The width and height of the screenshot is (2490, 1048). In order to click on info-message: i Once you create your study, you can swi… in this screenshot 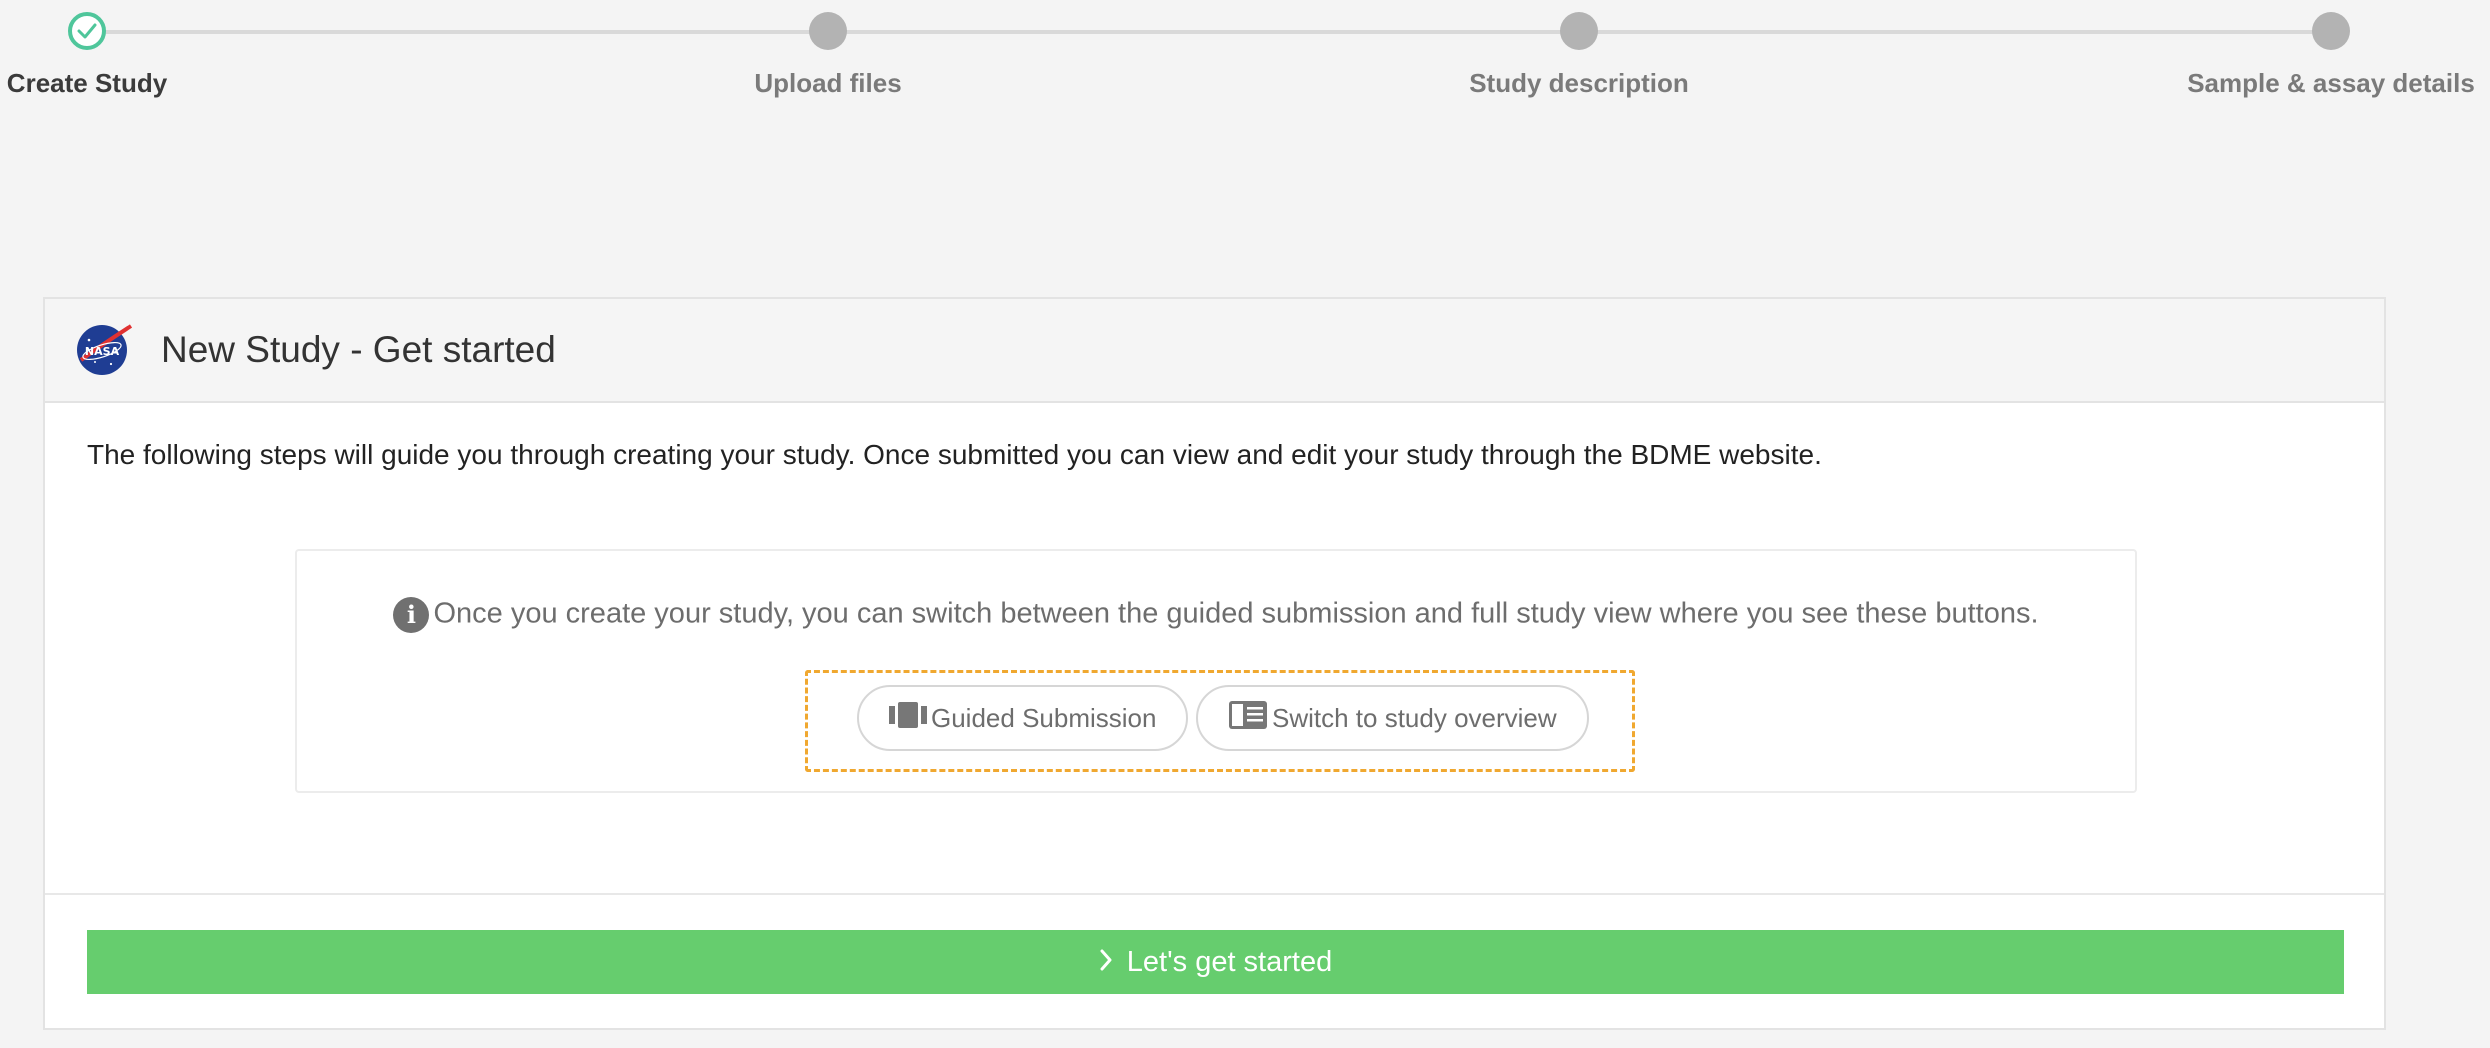, I will do `click(1216, 615)`.